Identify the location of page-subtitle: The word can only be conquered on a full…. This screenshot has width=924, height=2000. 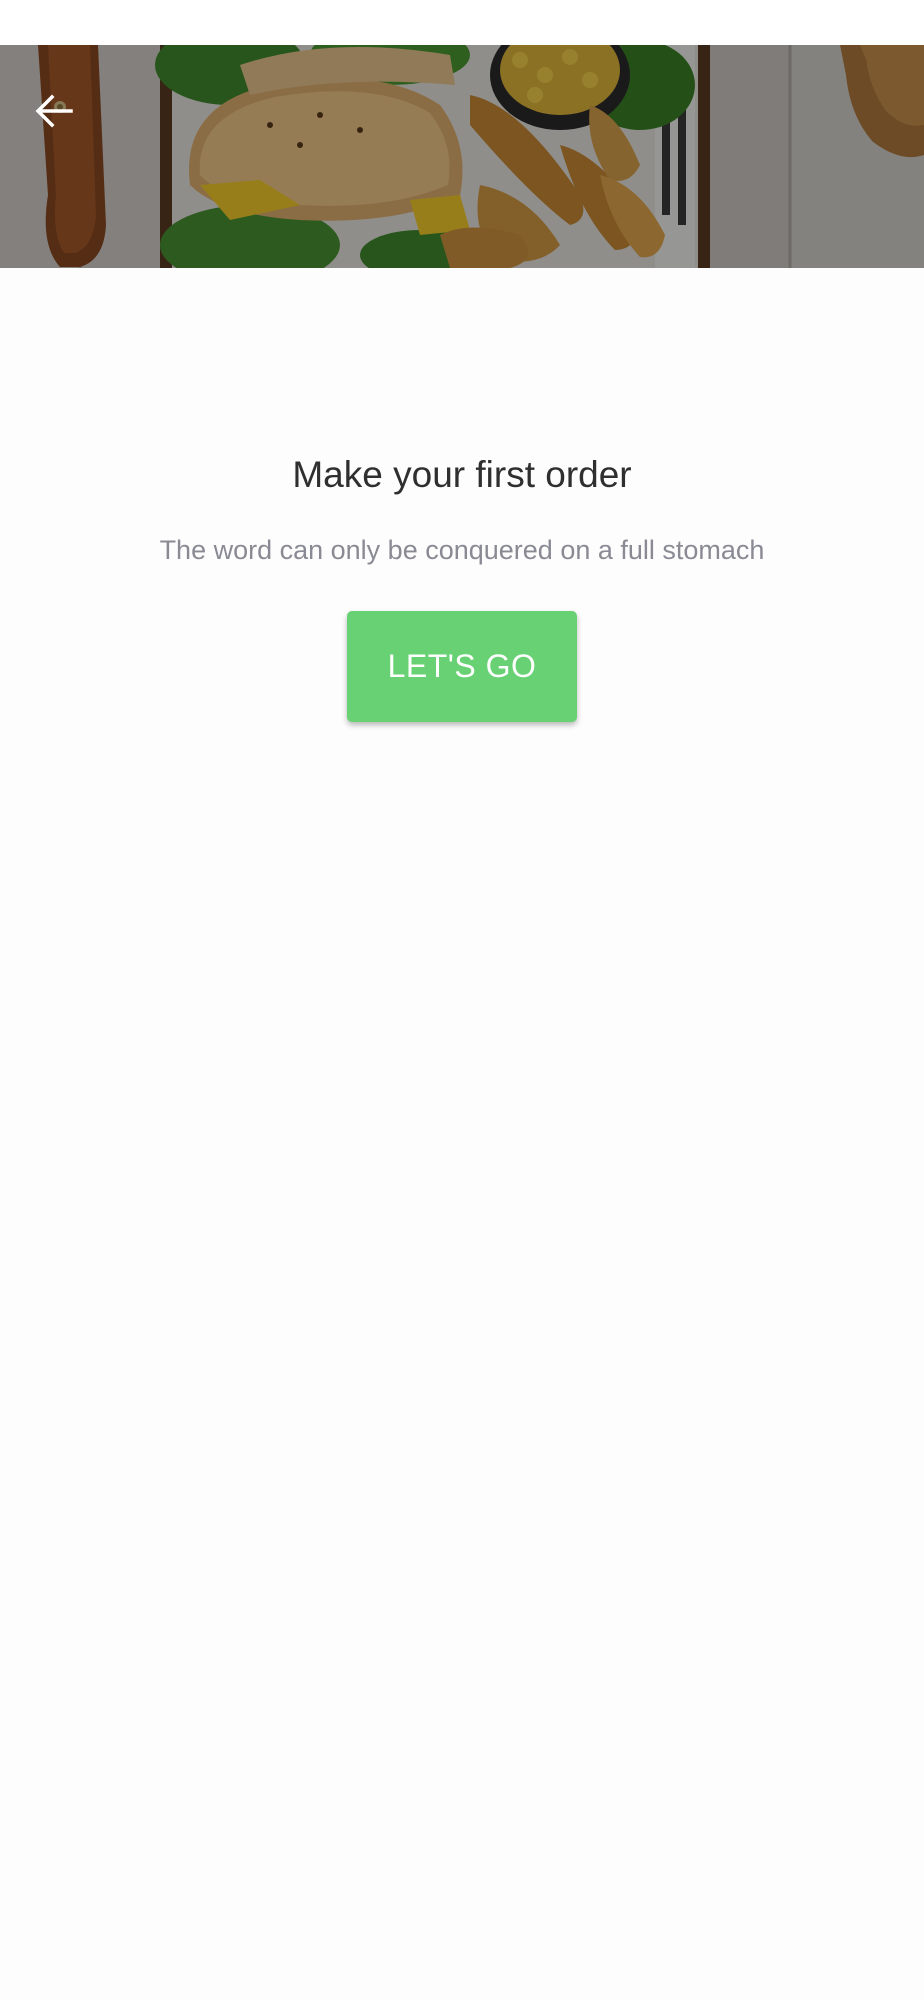
(462, 550).